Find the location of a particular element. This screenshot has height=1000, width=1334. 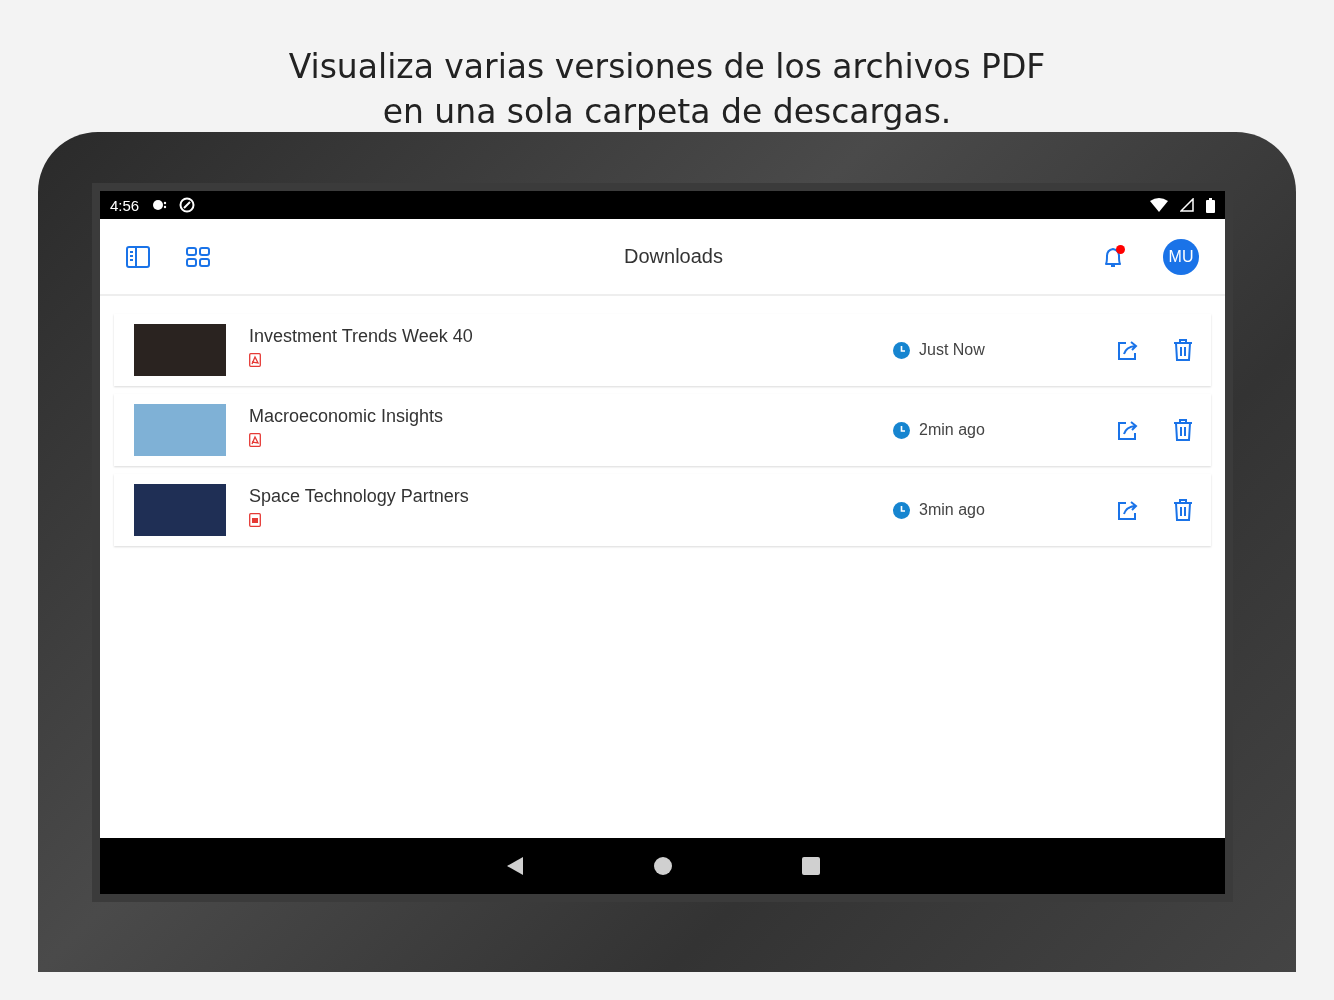

signal-icon is located at coordinates (1187, 205).